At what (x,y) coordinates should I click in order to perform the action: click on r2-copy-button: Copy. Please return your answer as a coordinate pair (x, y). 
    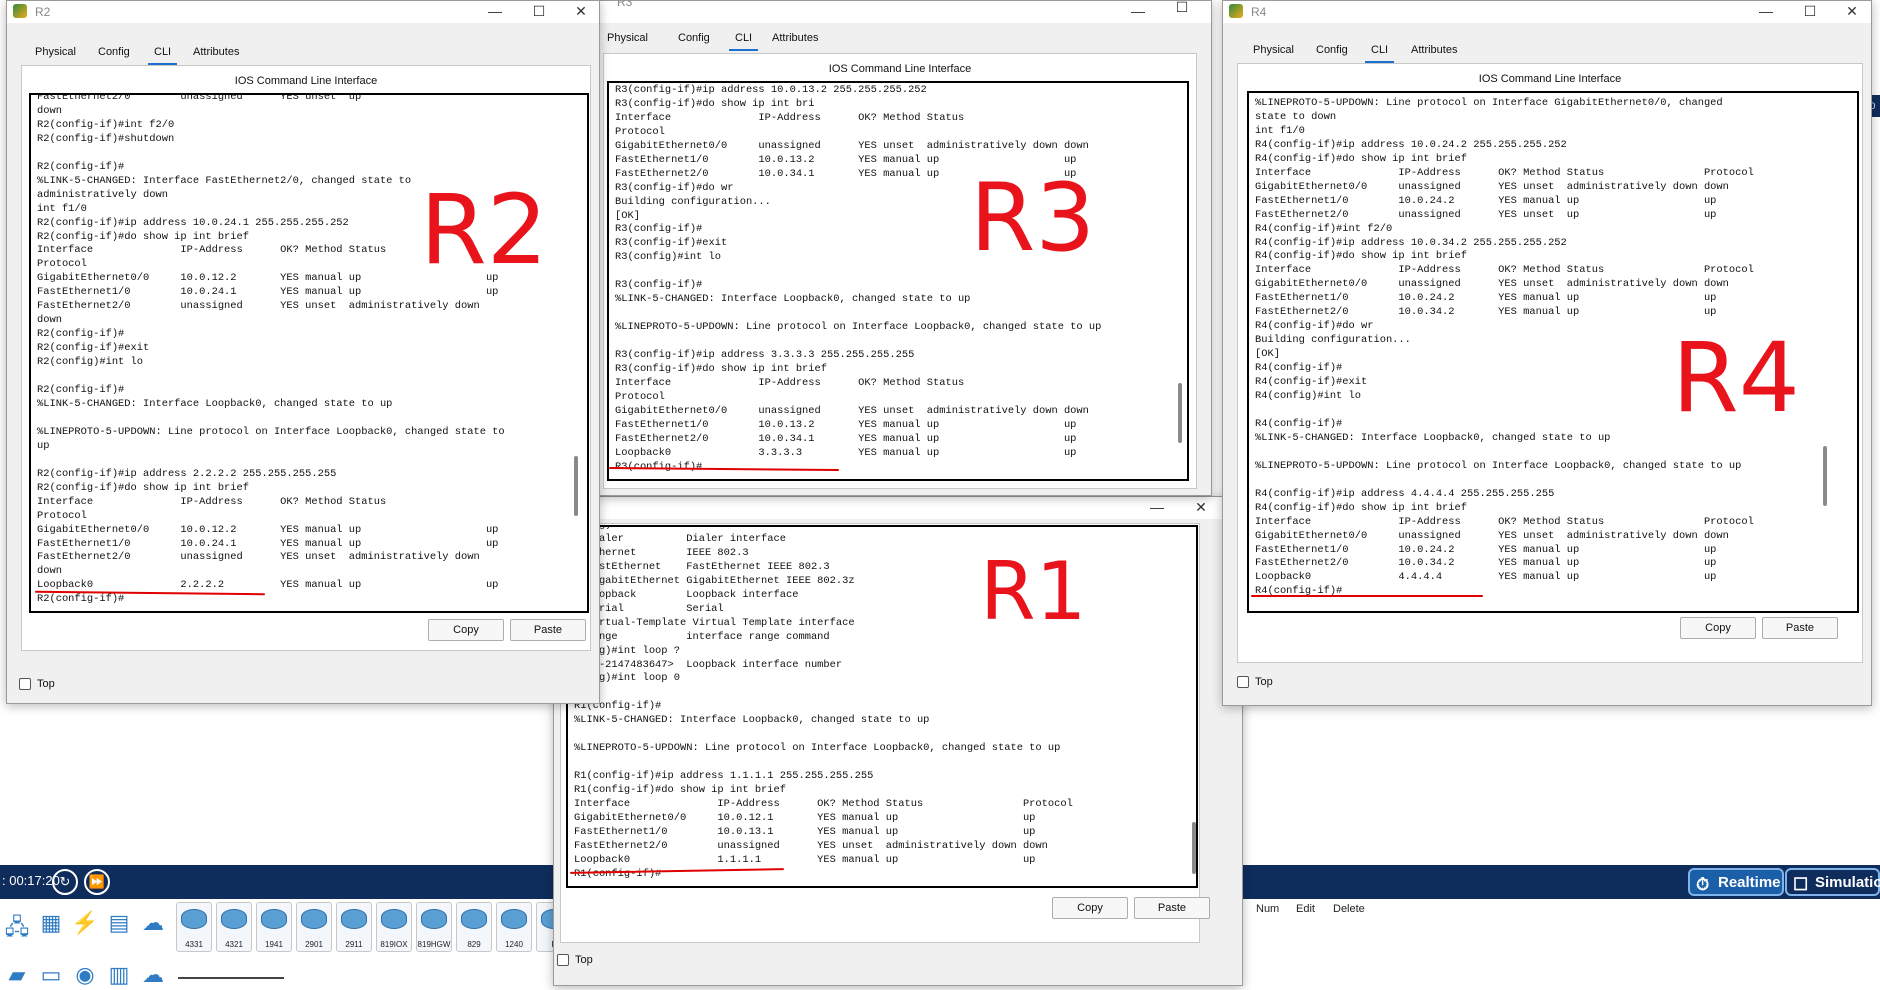
    Looking at the image, I should click on (466, 630).